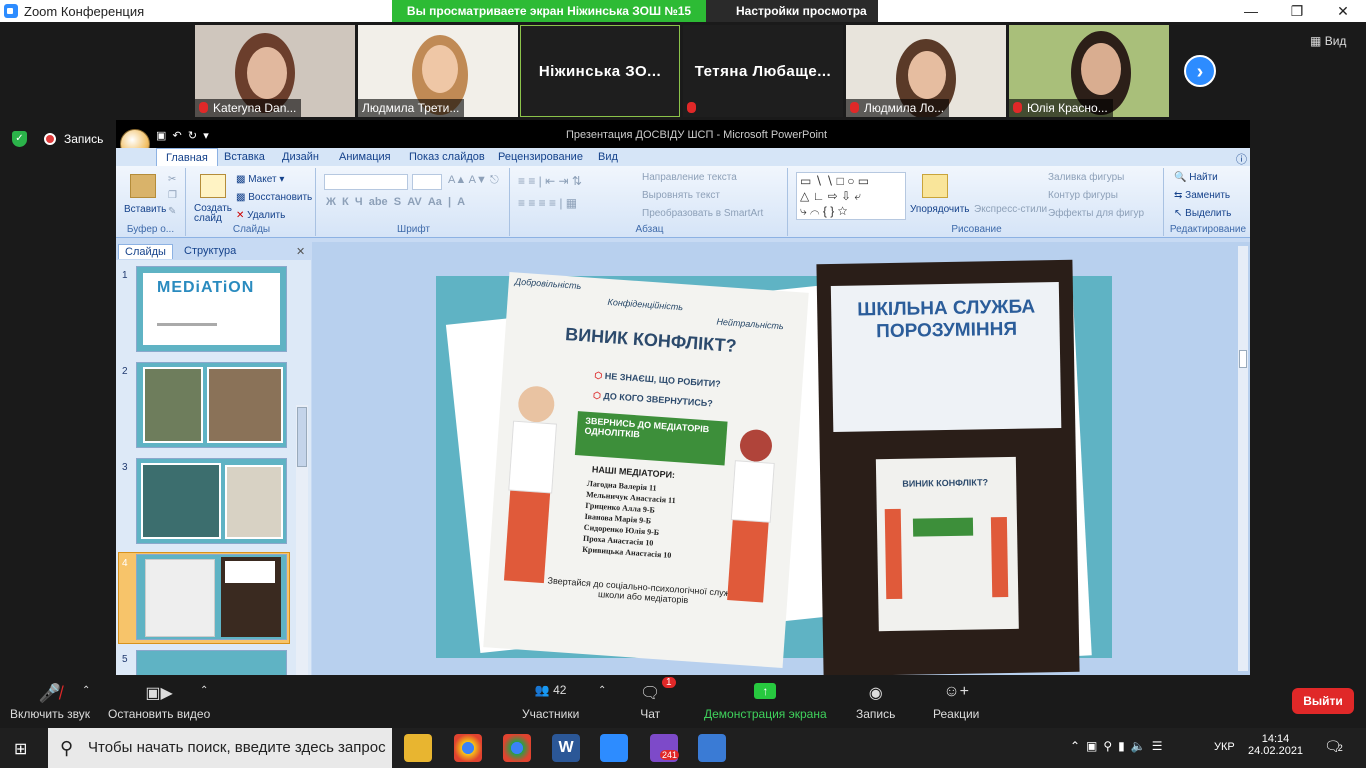 The width and height of the screenshot is (1366, 768). I want to click on record-button: ◉ Запись, so click(875, 702).